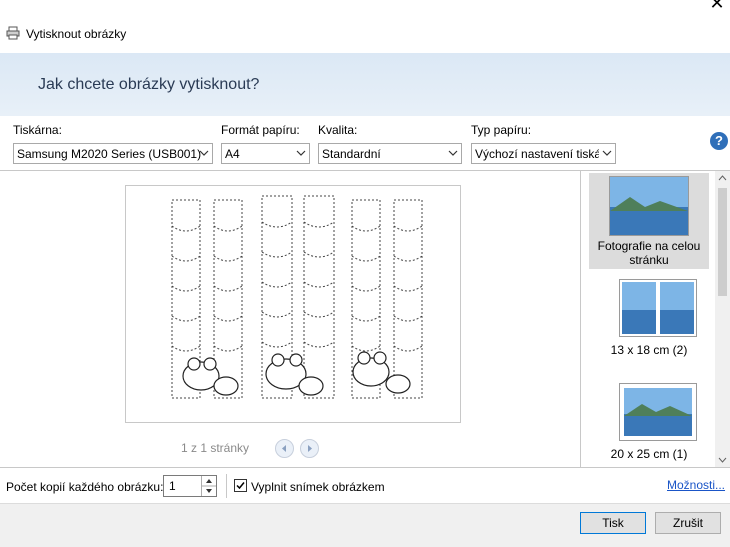 This screenshot has height=547, width=730. What do you see at coordinates (232, 154) in the screenshot?
I see `paper-size-select-value: A4` at bounding box center [232, 154].